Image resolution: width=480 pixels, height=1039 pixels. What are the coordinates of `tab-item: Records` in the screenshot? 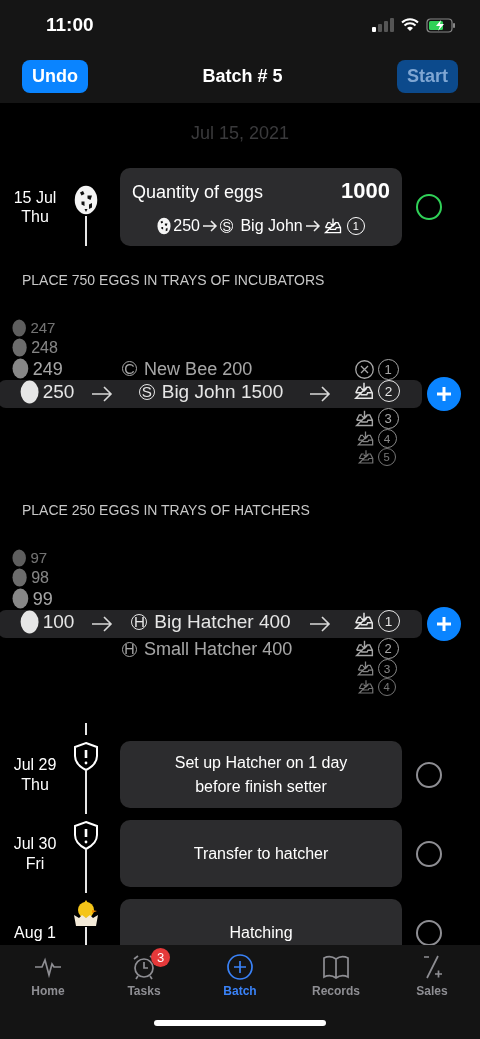 It's located at (336, 971).